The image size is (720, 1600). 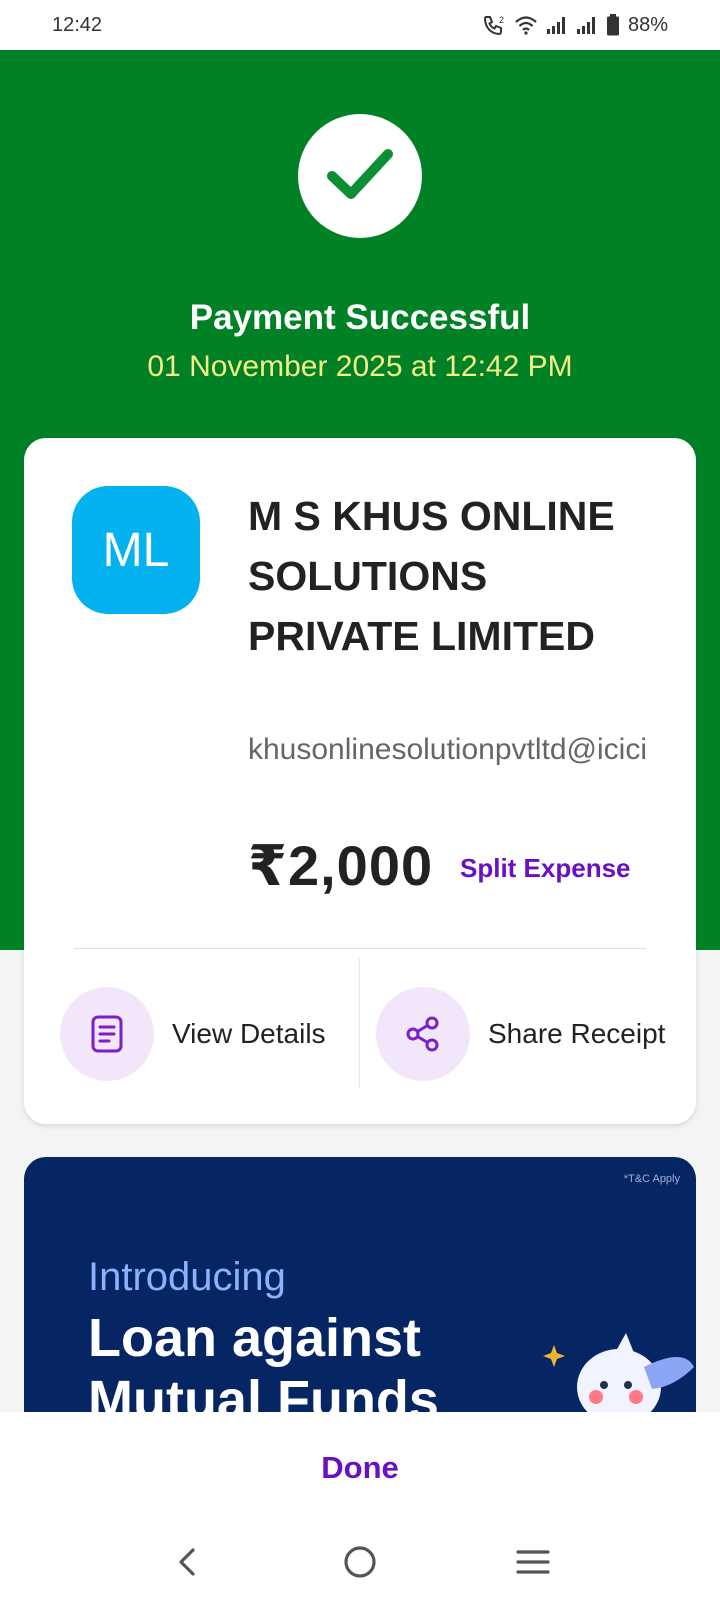 I want to click on back-icon, so click(x=187, y=1562).